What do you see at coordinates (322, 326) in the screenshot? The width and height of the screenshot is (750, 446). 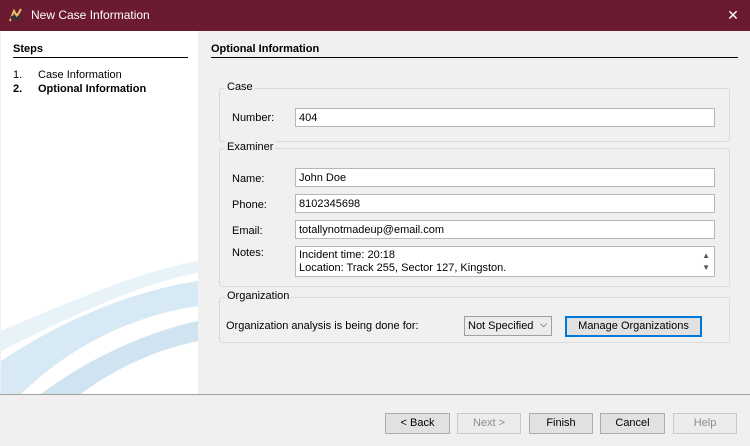 I see `organization-label: Organization analysis is being done for:` at bounding box center [322, 326].